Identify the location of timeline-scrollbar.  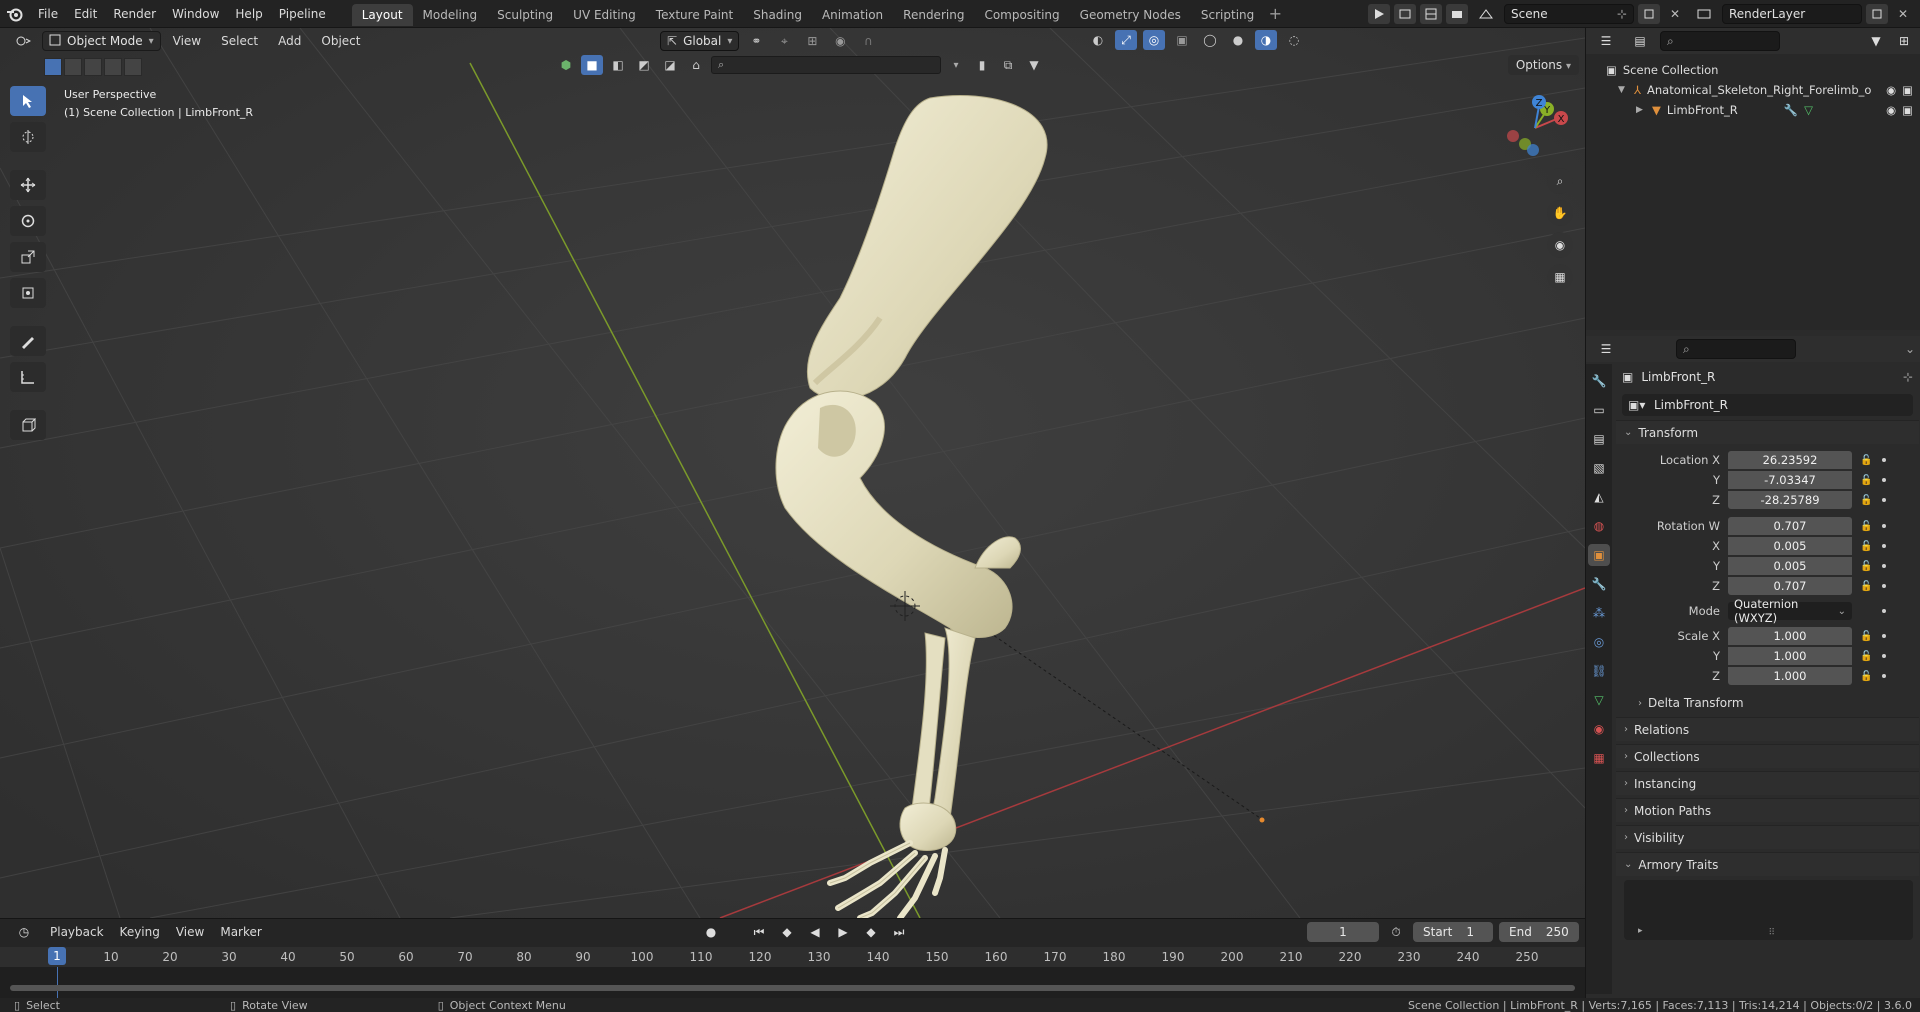
(792, 988).